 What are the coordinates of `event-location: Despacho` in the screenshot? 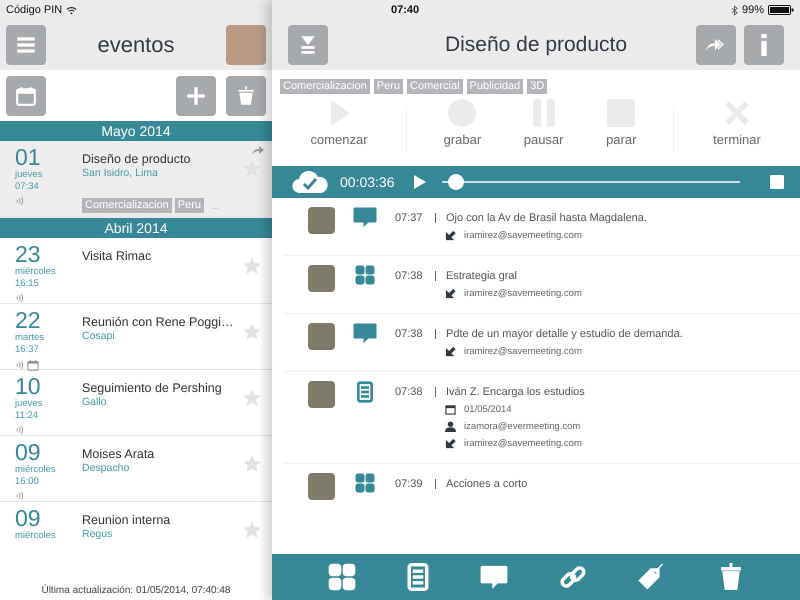 It's located at (106, 468).